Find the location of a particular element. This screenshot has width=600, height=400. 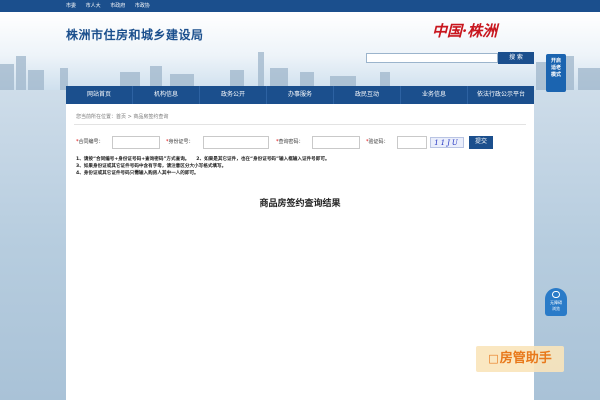

chat-icon: □ is located at coordinates (493, 358).